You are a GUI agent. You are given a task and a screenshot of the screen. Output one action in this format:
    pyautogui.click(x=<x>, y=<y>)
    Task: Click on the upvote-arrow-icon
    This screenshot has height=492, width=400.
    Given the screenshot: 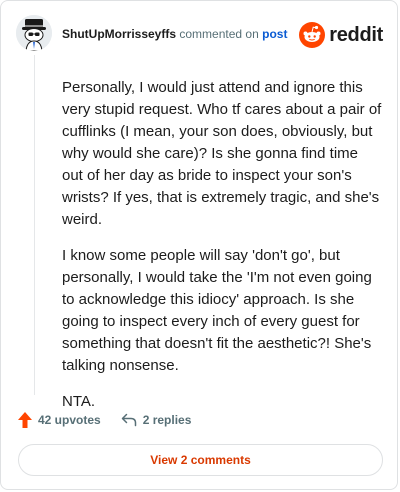 What is the action you would take?
    pyautogui.click(x=25, y=420)
    